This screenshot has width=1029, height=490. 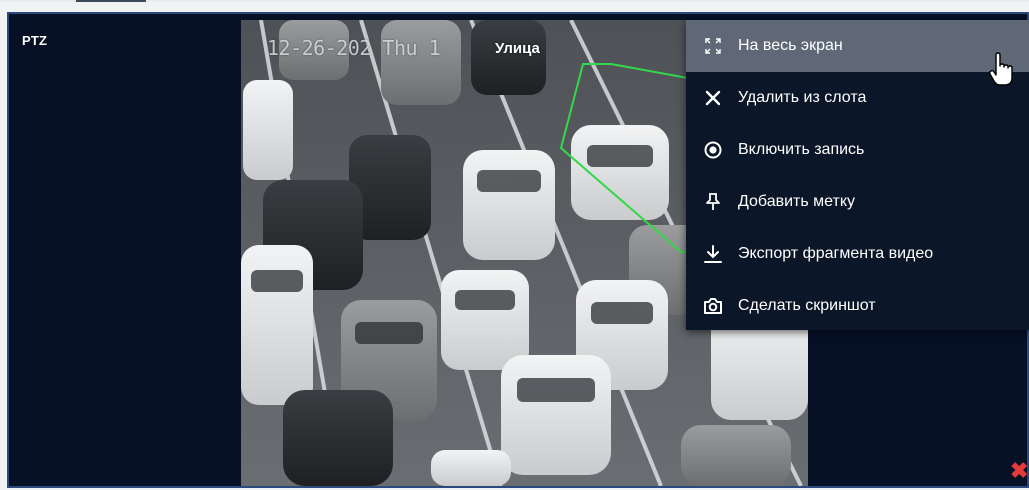 What do you see at coordinates (857, 202) in the screenshot?
I see `menu-item-add-marker: Добавить метку` at bounding box center [857, 202].